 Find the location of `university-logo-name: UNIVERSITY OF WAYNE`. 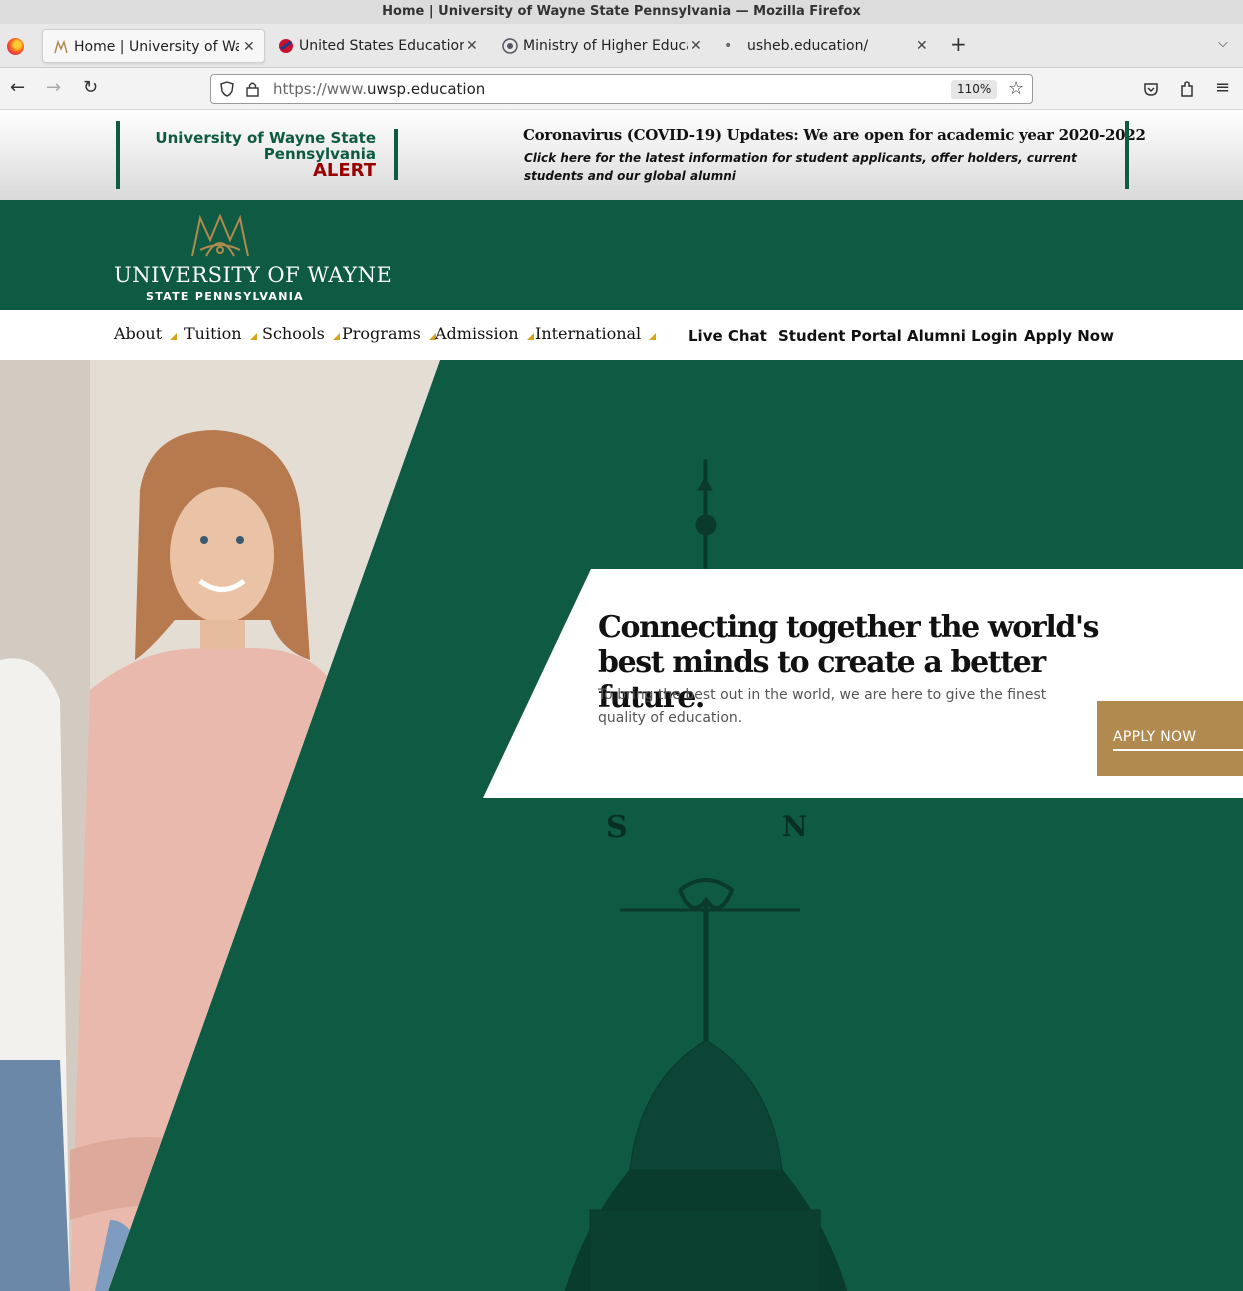

university-logo-name: UNIVERSITY OF WAYNE is located at coordinates (253, 275).